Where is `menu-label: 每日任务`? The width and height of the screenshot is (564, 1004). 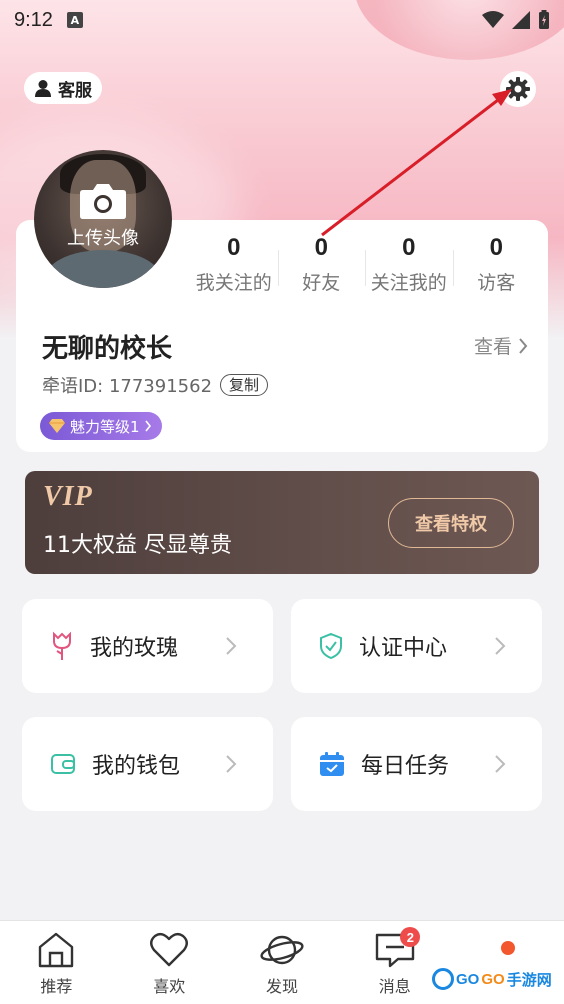
menu-label: 每日任务 is located at coordinates (405, 766).